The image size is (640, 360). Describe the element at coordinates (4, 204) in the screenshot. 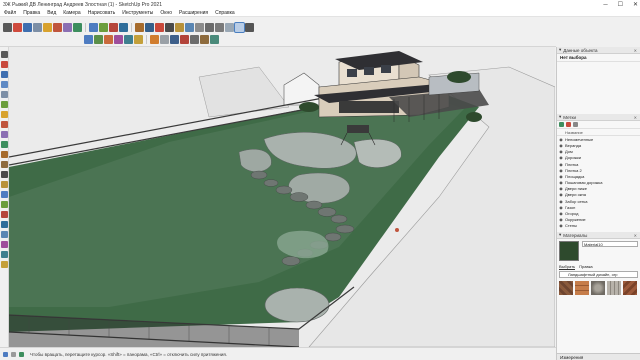

I see `pan-icon` at that location.